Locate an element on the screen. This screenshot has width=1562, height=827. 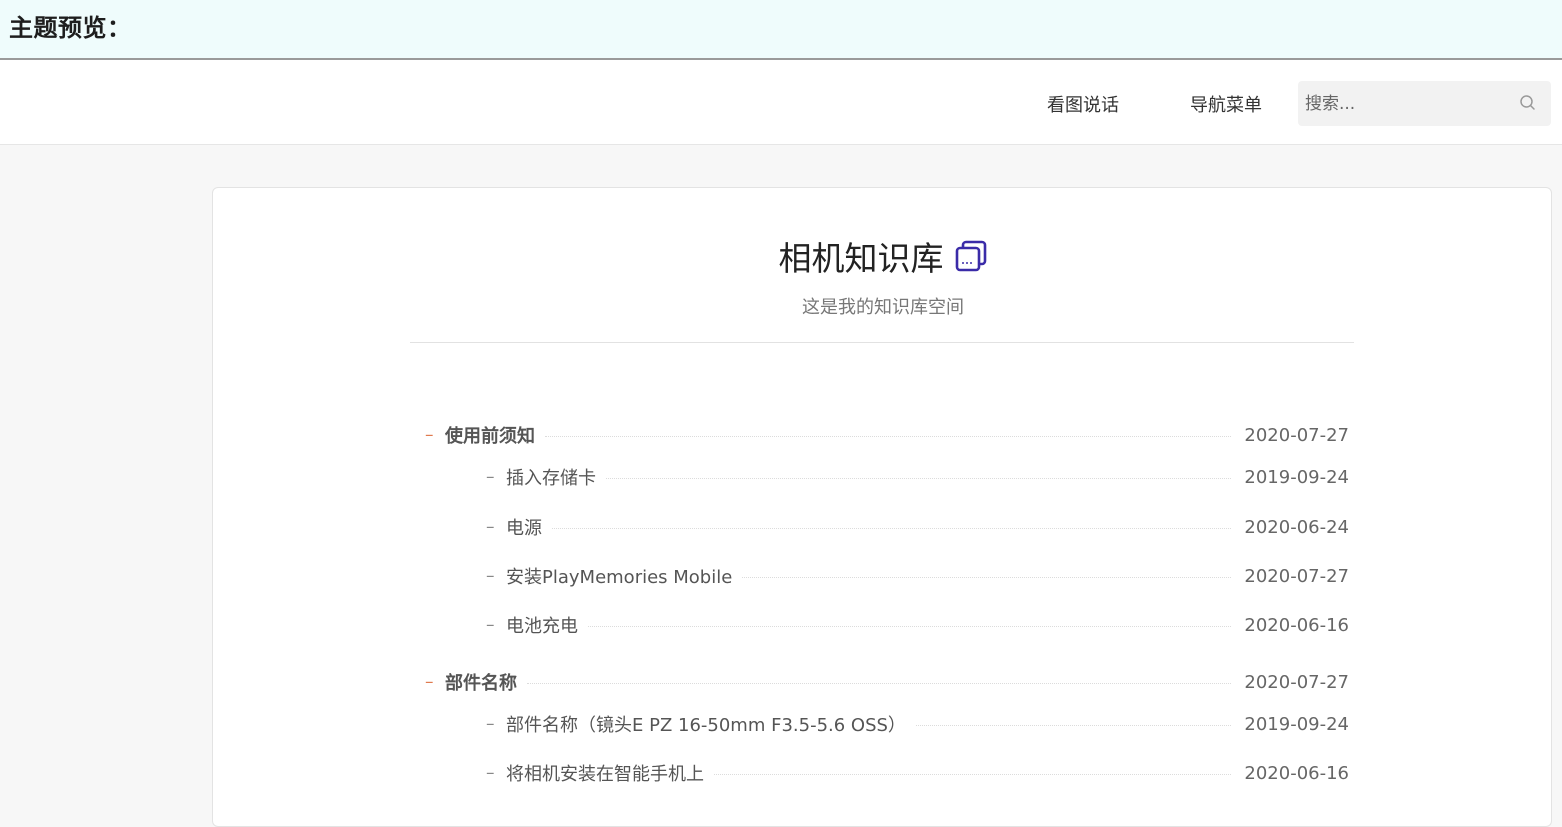
kb-title: 相机知识库 is located at coordinates (861, 258).